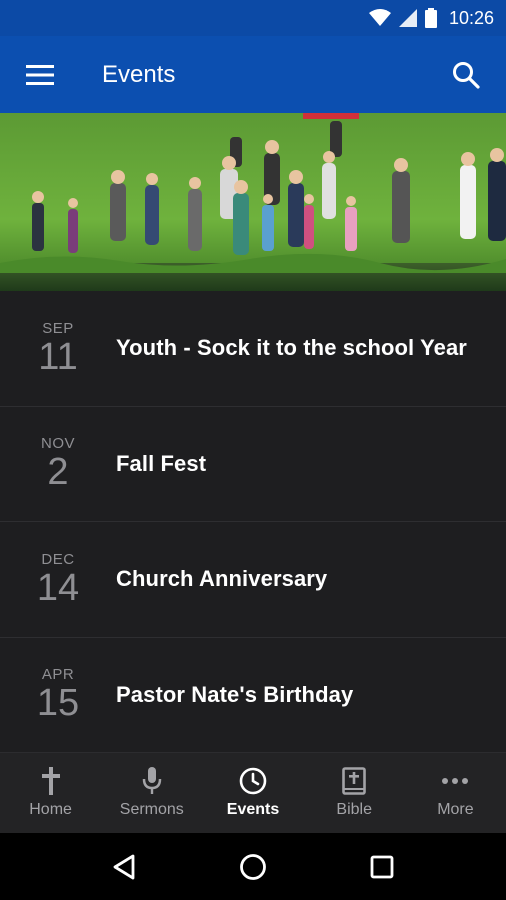 Image resolution: width=506 pixels, height=900 pixels. Describe the element at coordinates (291, 348) in the screenshot. I see `event-title: Youth - Sock it to the school Year` at that location.